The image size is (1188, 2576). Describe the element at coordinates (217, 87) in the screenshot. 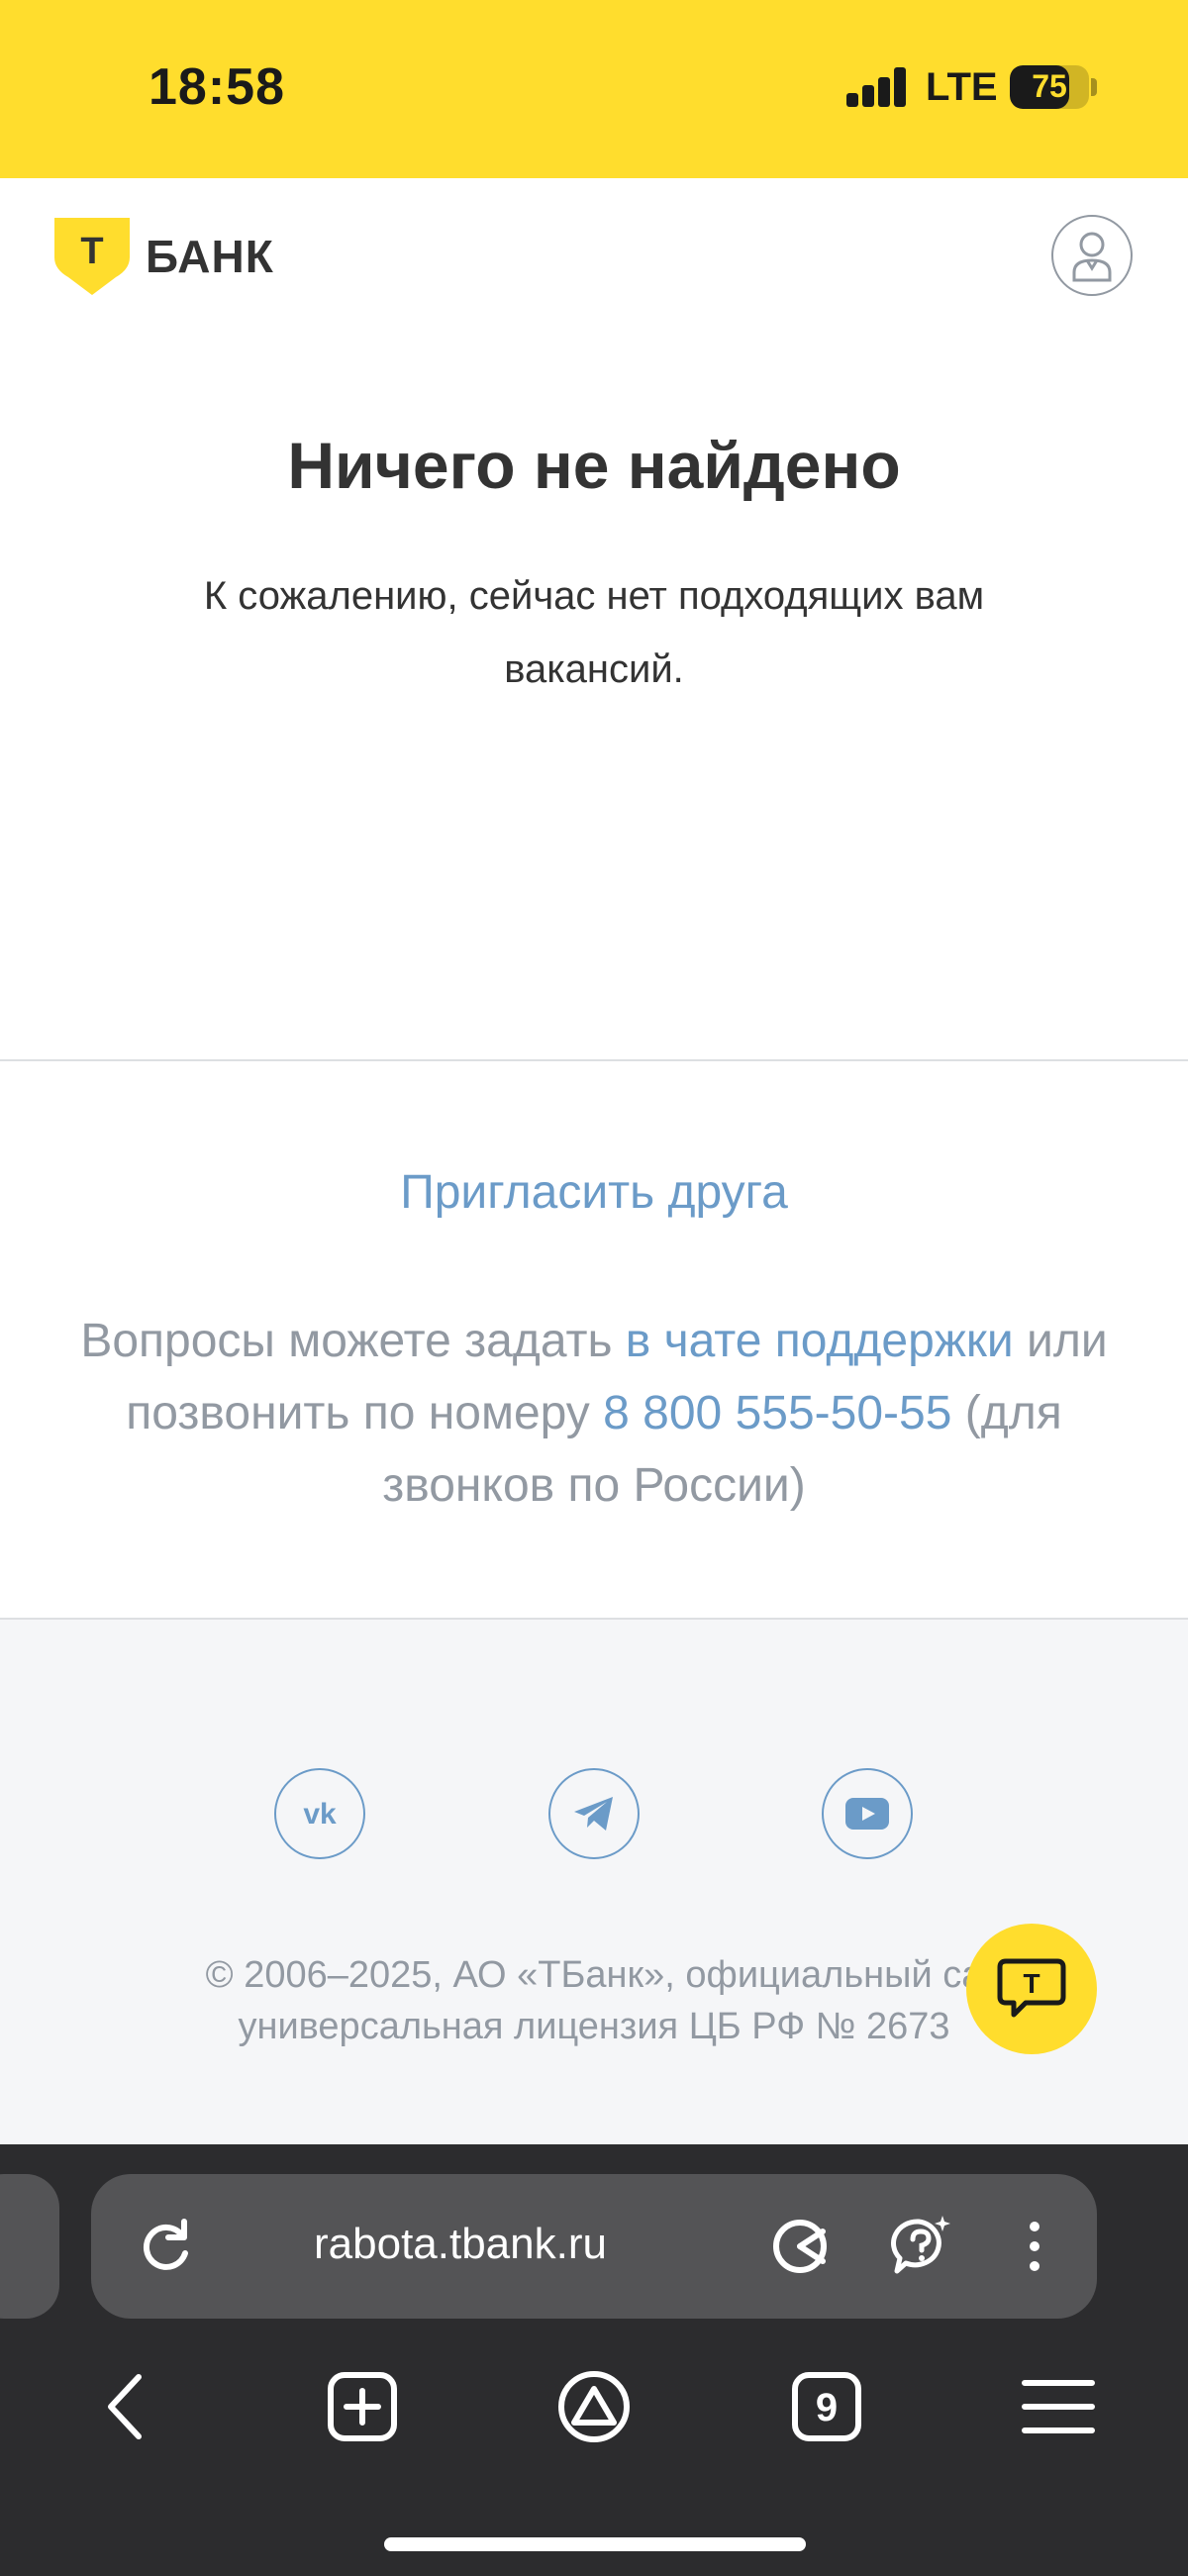

I see `status-time: 18:58` at that location.